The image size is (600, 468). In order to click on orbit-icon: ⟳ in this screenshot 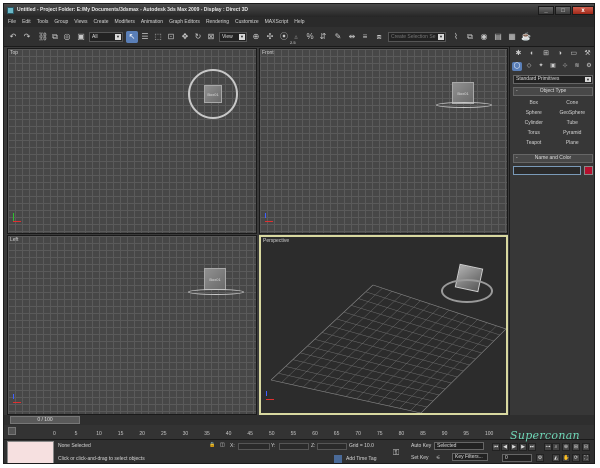, I will do `click(576, 458)`.